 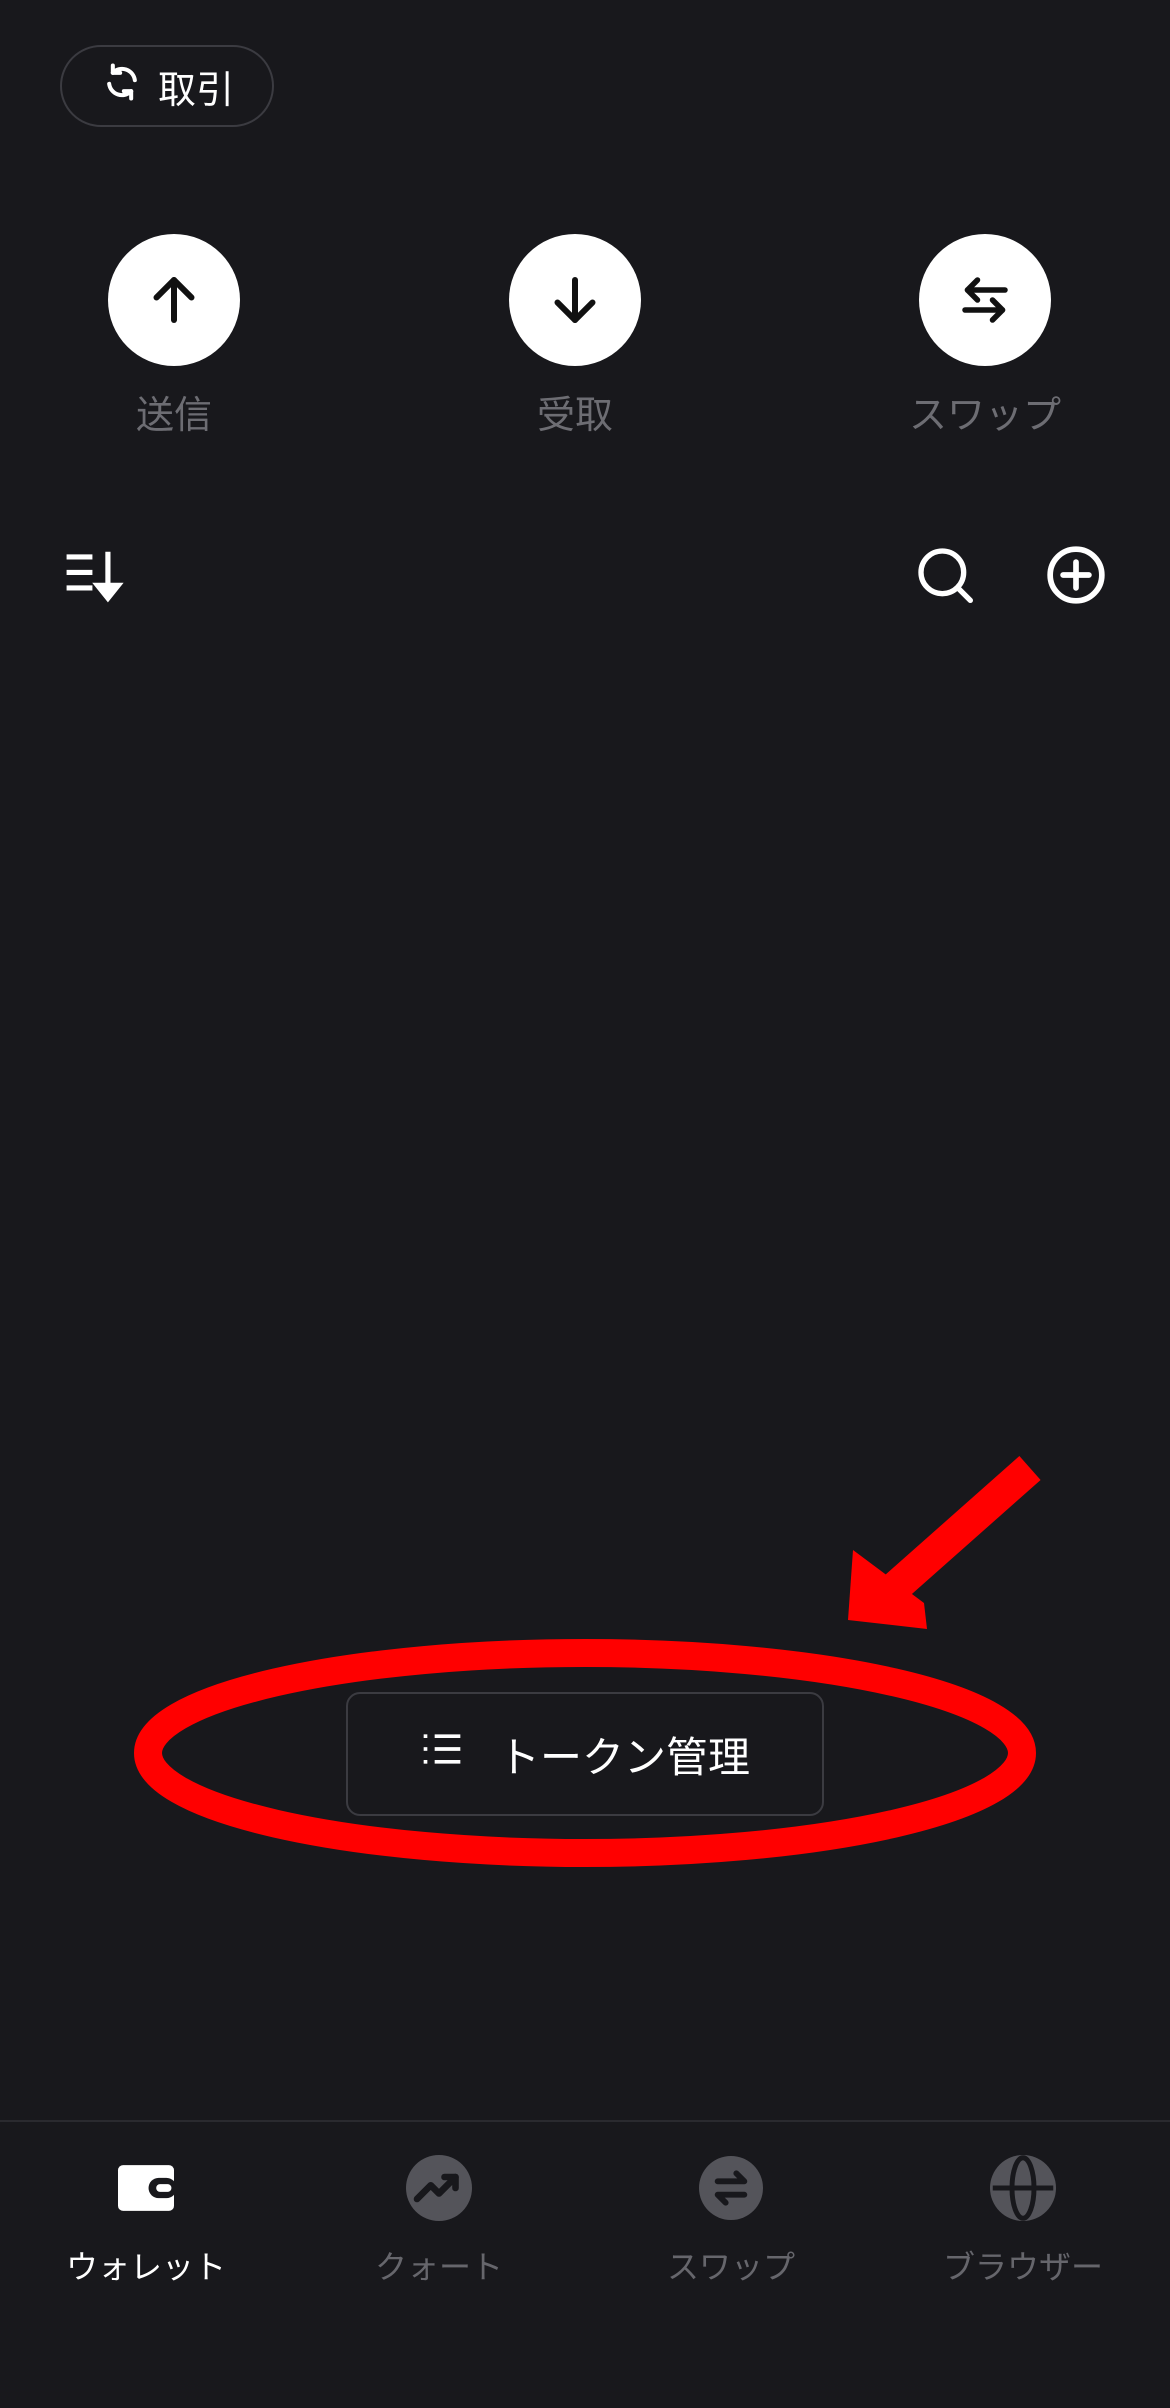 I want to click on swap-label: スワップ, so click(x=984, y=415).